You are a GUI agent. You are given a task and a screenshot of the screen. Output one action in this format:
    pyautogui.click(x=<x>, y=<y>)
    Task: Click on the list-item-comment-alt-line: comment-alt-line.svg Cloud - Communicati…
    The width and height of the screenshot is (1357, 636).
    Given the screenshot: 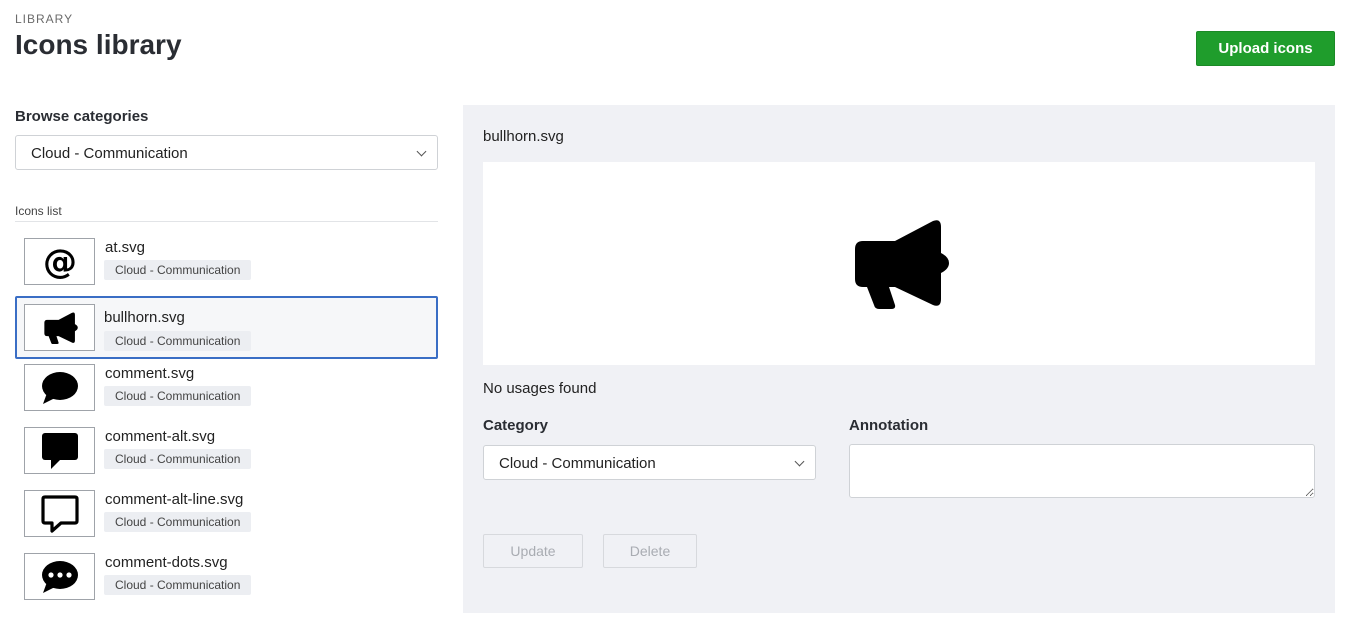 What is the action you would take?
    pyautogui.click(x=226, y=516)
    